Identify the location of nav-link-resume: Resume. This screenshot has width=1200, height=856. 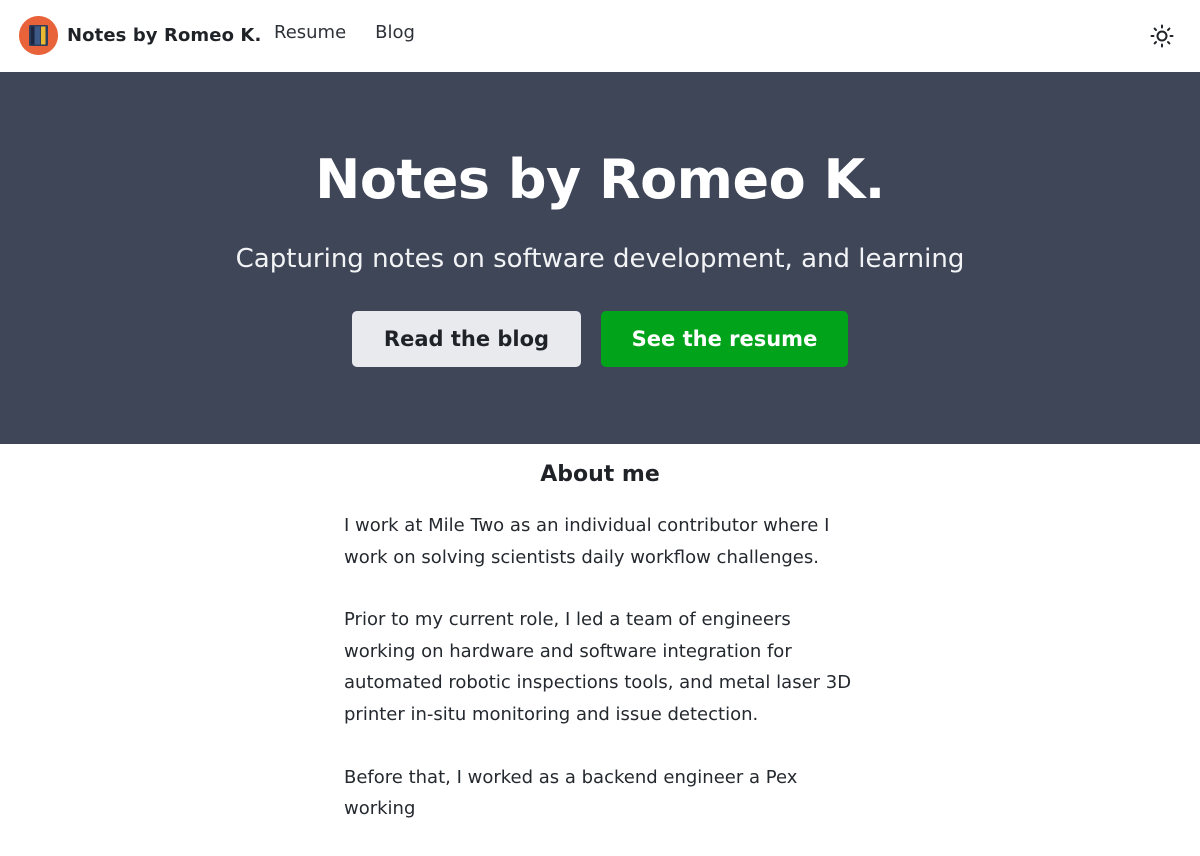
(310, 32).